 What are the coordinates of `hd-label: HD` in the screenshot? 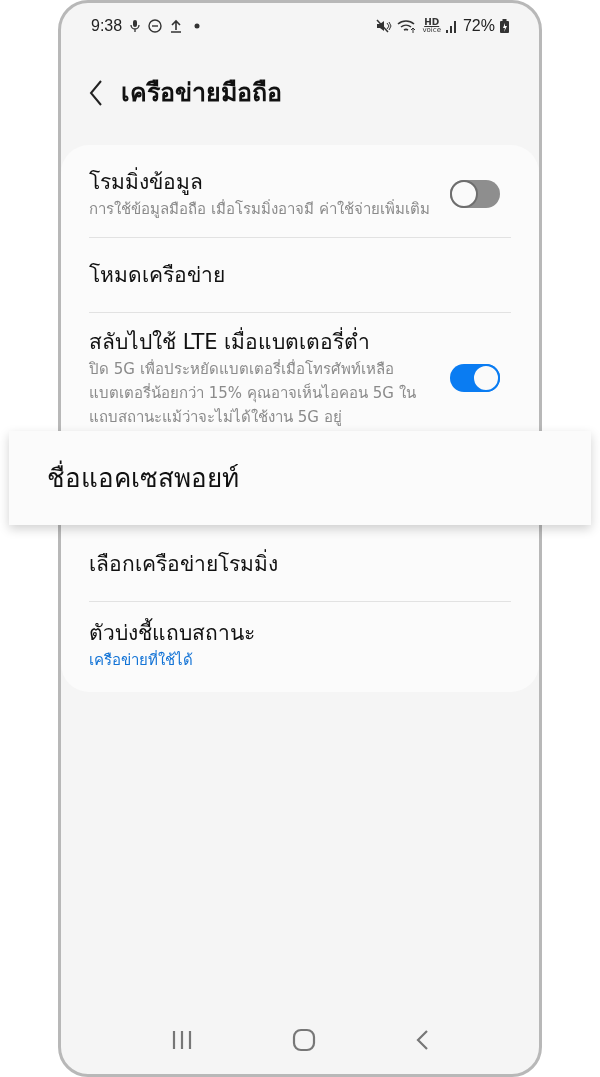 It's located at (432, 22).